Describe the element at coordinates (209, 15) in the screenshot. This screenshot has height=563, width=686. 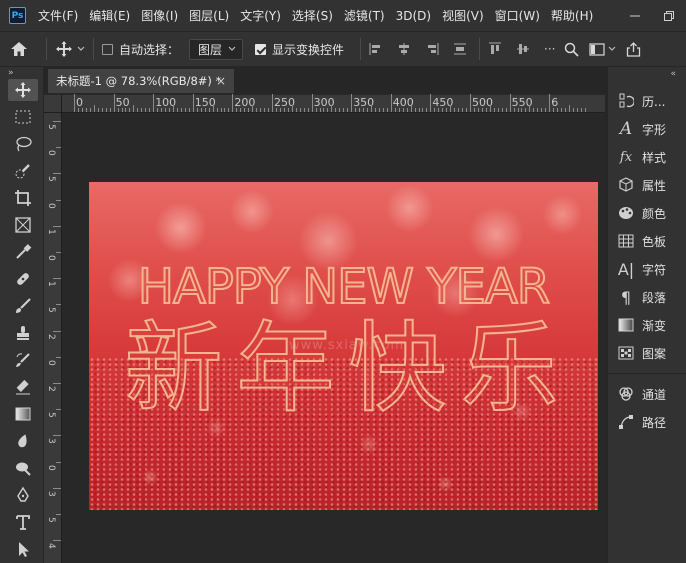
I see `menu-layer: 图层(L)` at that location.